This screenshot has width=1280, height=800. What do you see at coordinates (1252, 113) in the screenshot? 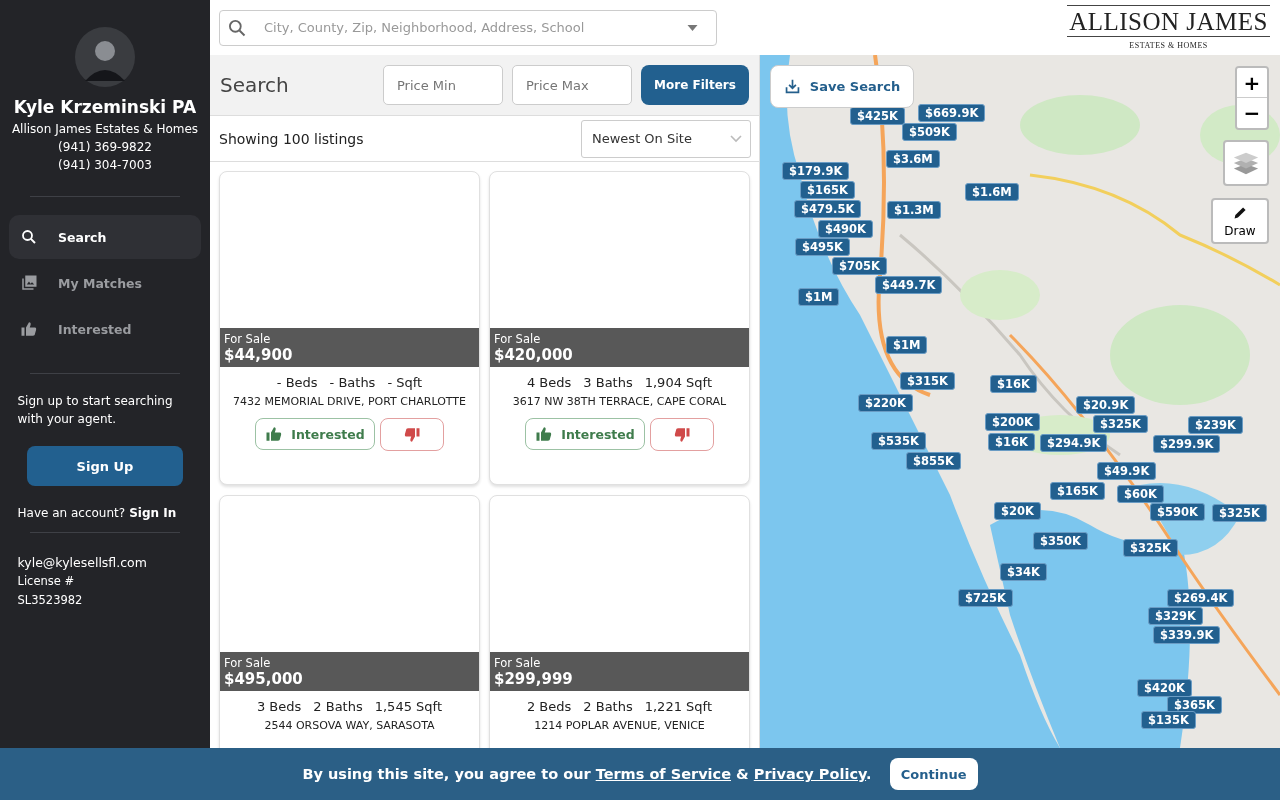
I see `zoom-out-button: −` at bounding box center [1252, 113].